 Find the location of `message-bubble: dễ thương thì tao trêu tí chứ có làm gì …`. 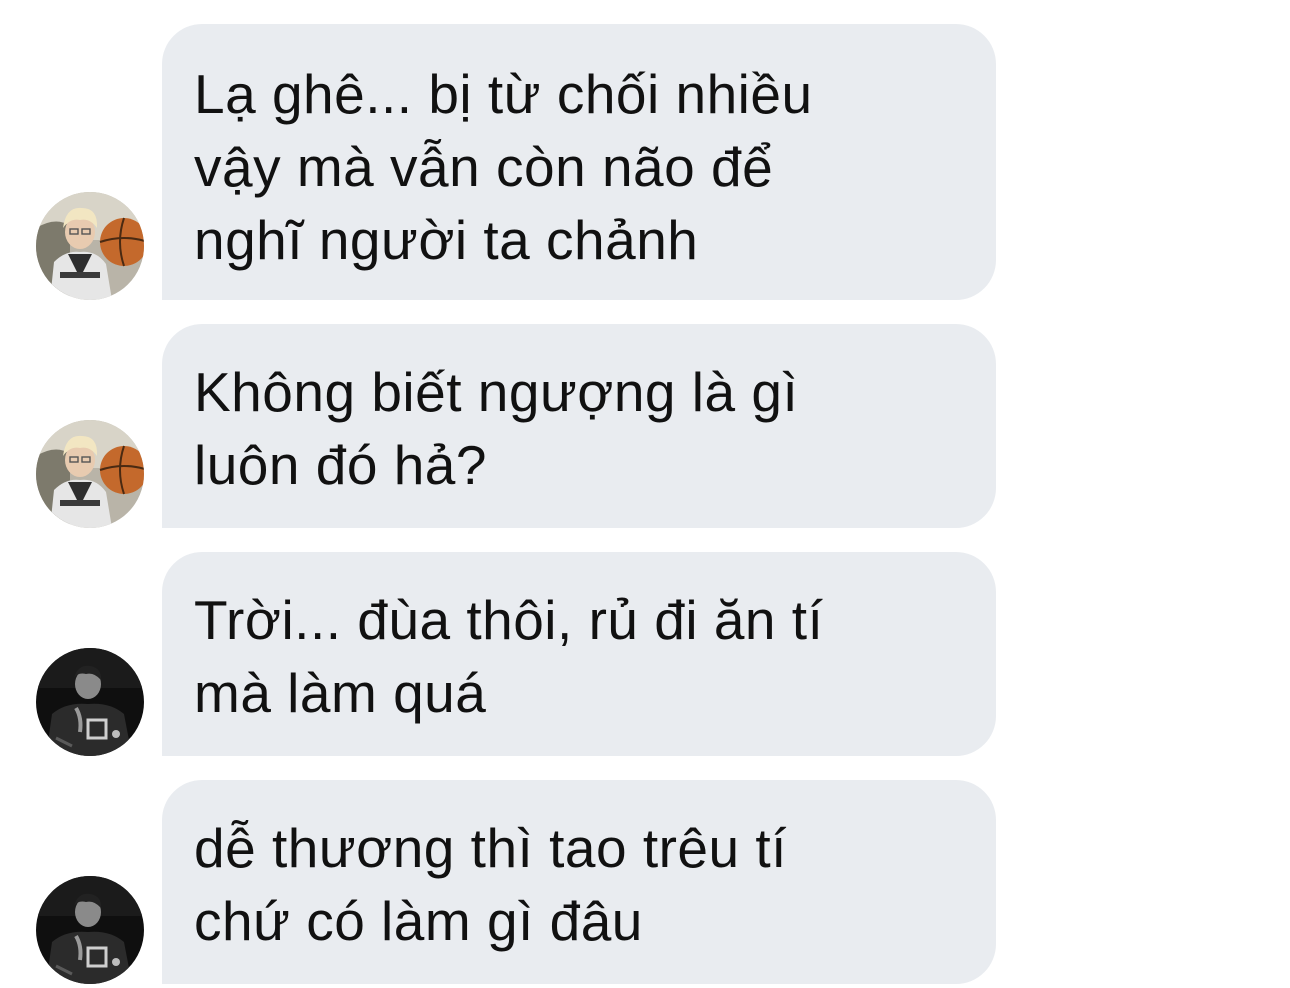

message-bubble: dễ thương thì tao trêu tí chứ có làm gì … is located at coordinates (579, 882).